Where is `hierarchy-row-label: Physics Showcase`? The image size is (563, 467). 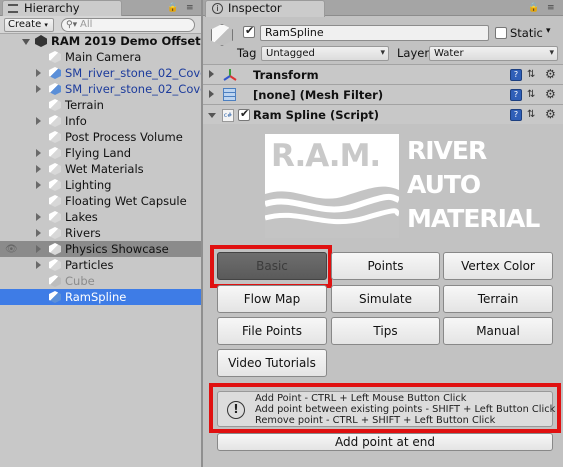
hierarchy-row-label: Physics Showcase is located at coordinates (117, 249).